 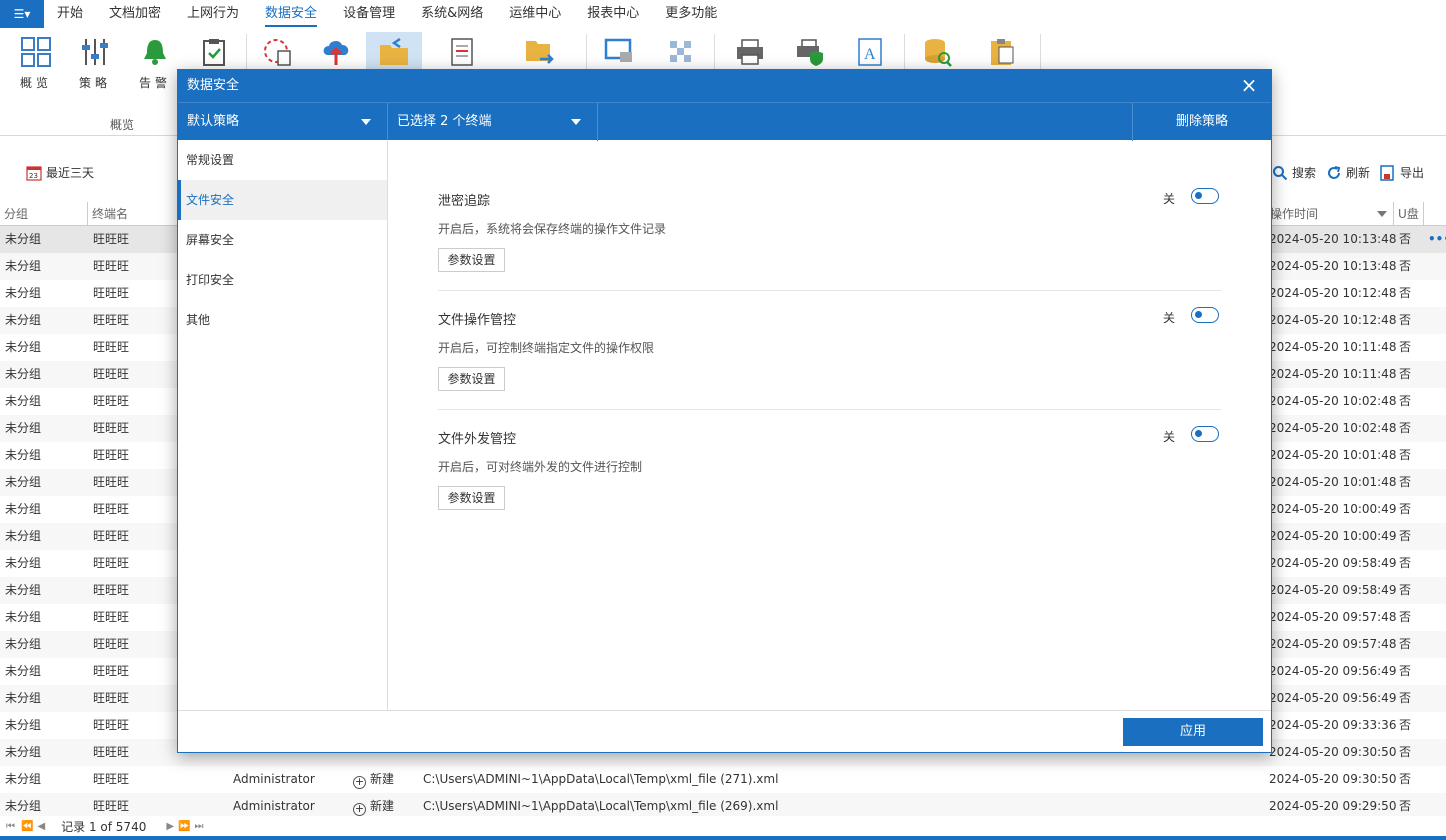 I want to click on menu-data-security: 数据安全, so click(x=291, y=14).